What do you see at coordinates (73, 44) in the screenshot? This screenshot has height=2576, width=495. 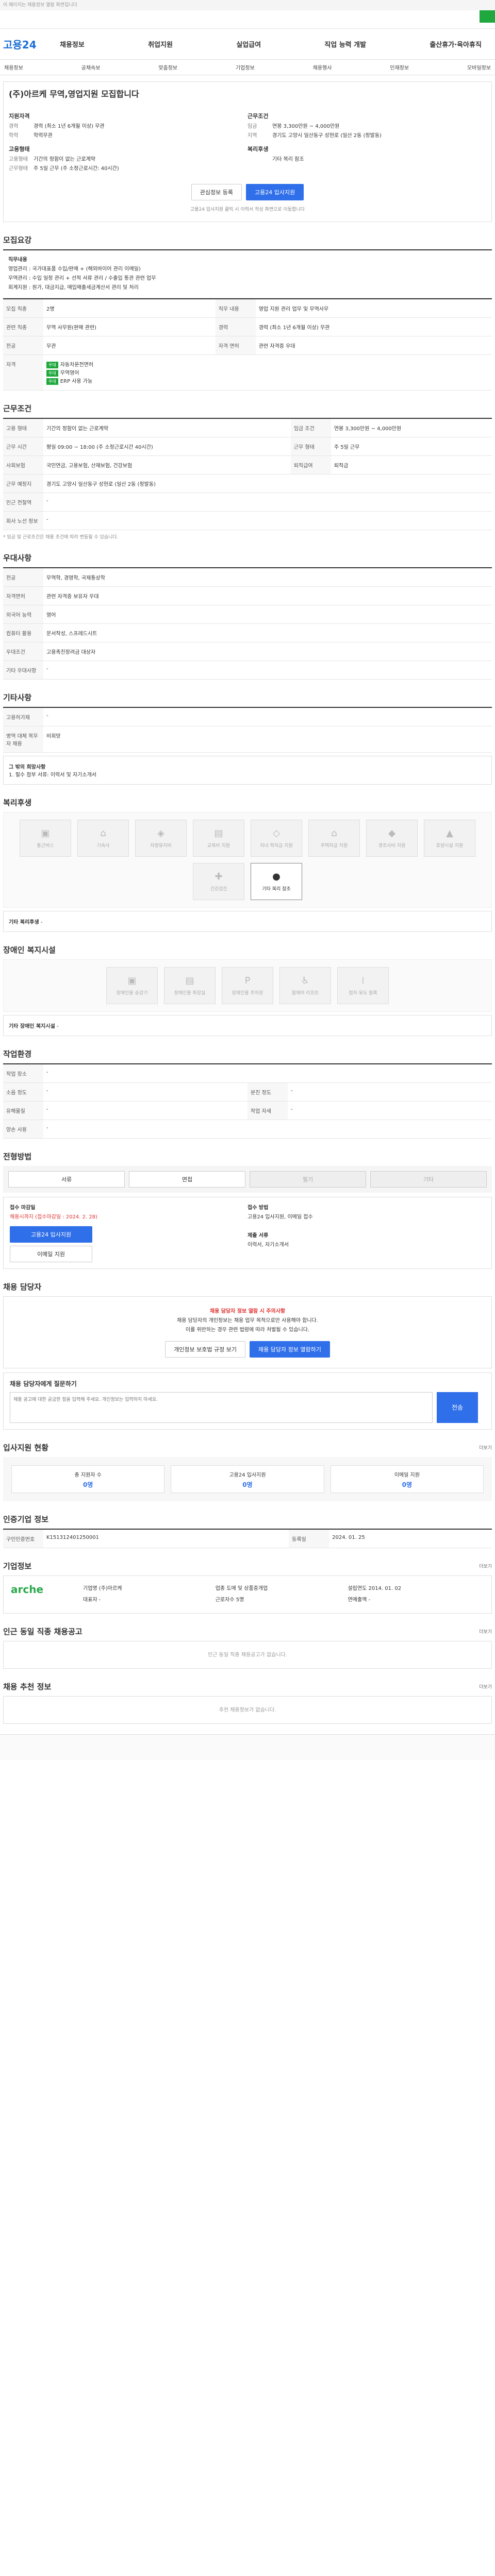 I see `menu-item: 채용정보` at bounding box center [73, 44].